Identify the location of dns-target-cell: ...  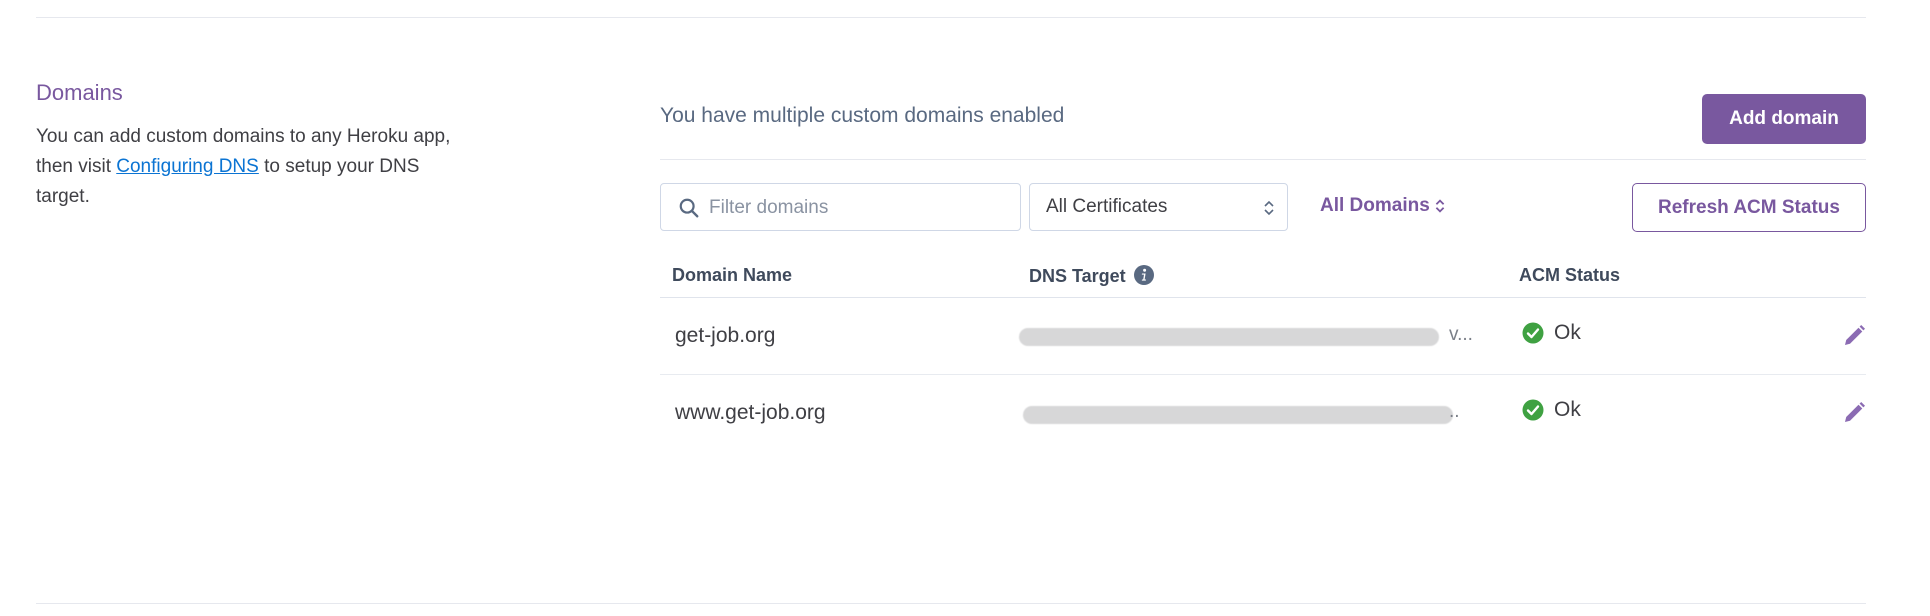
(1262, 412).